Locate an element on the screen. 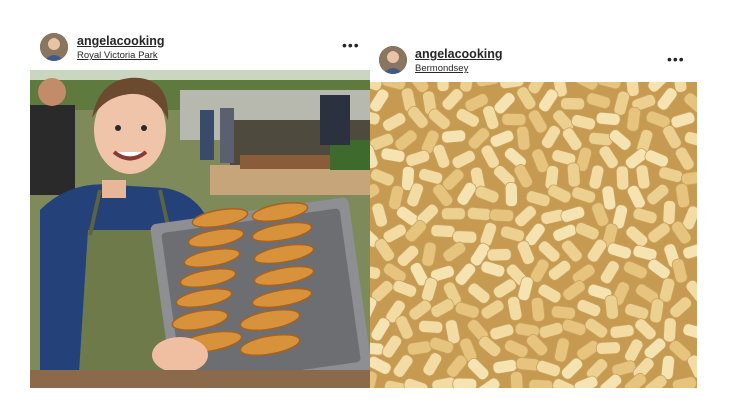 The image size is (736, 414). location-link: Royal Victoria Park is located at coordinates (117, 55).